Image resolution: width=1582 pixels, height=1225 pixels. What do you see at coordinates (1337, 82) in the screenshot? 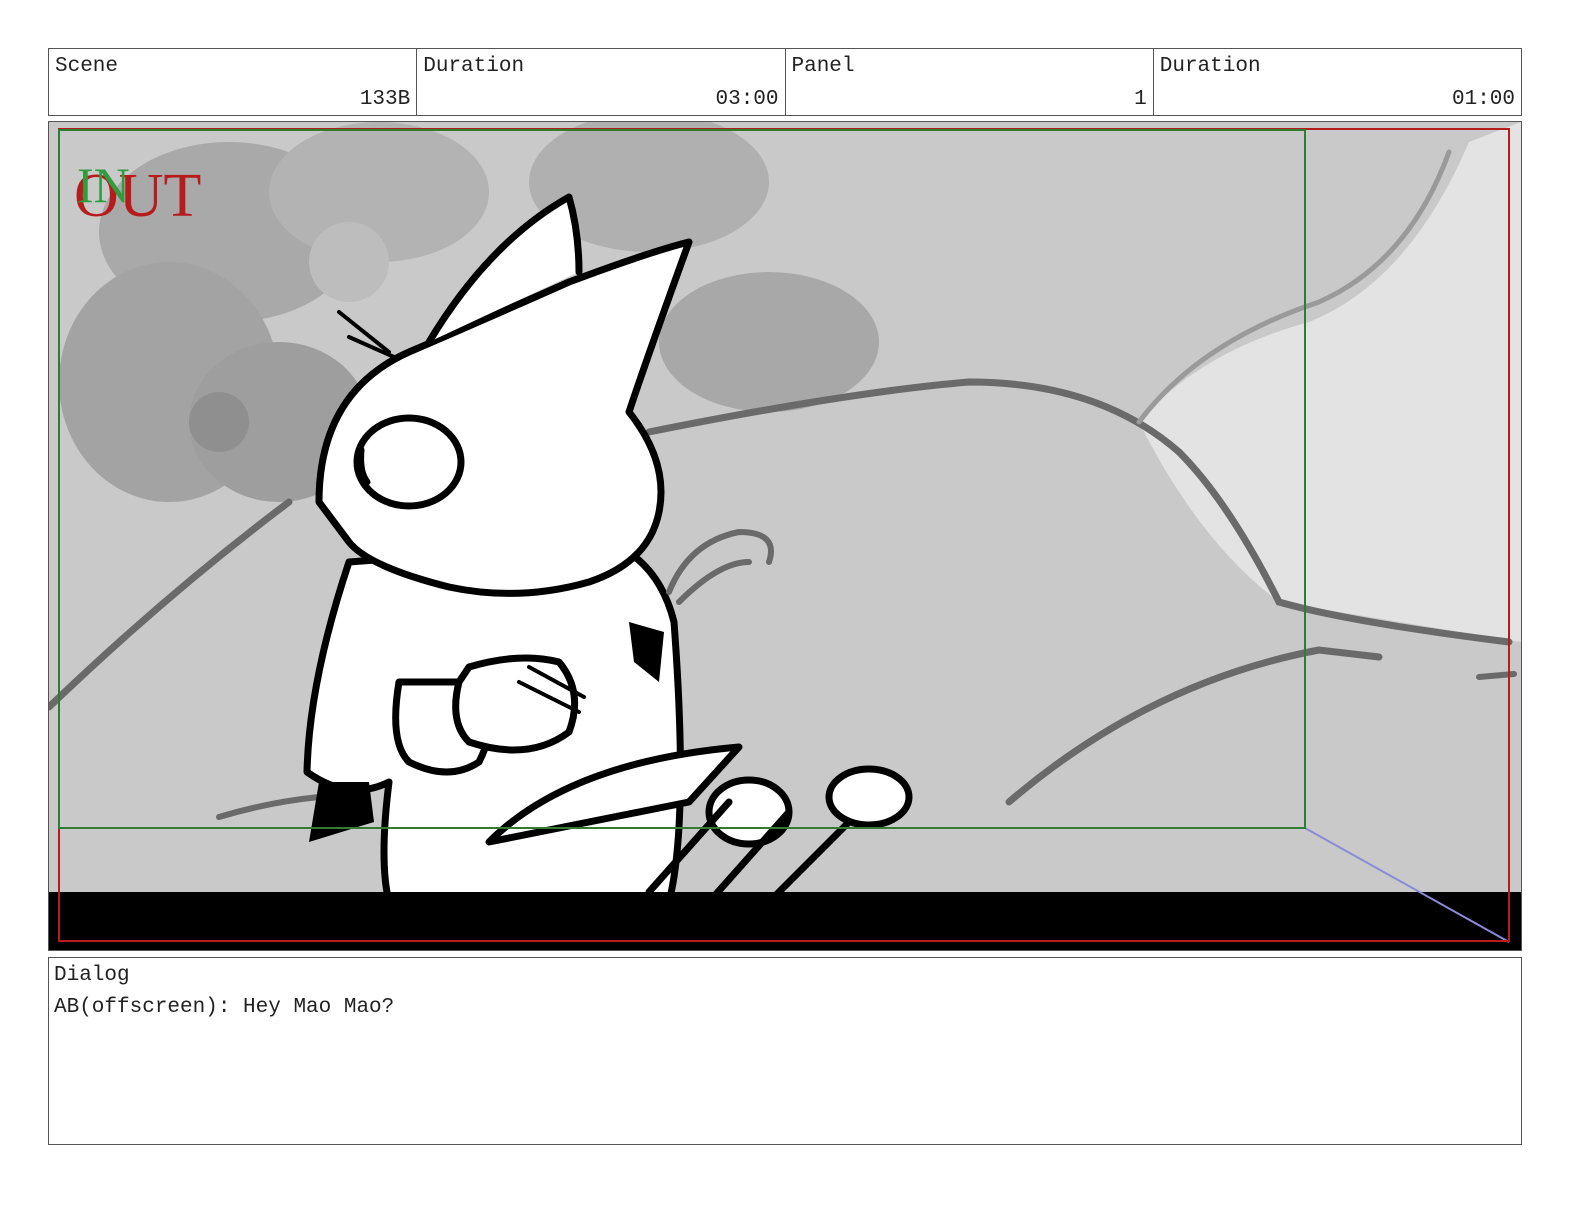
I see `panel-duration-cell: Duration 01:00` at bounding box center [1337, 82].